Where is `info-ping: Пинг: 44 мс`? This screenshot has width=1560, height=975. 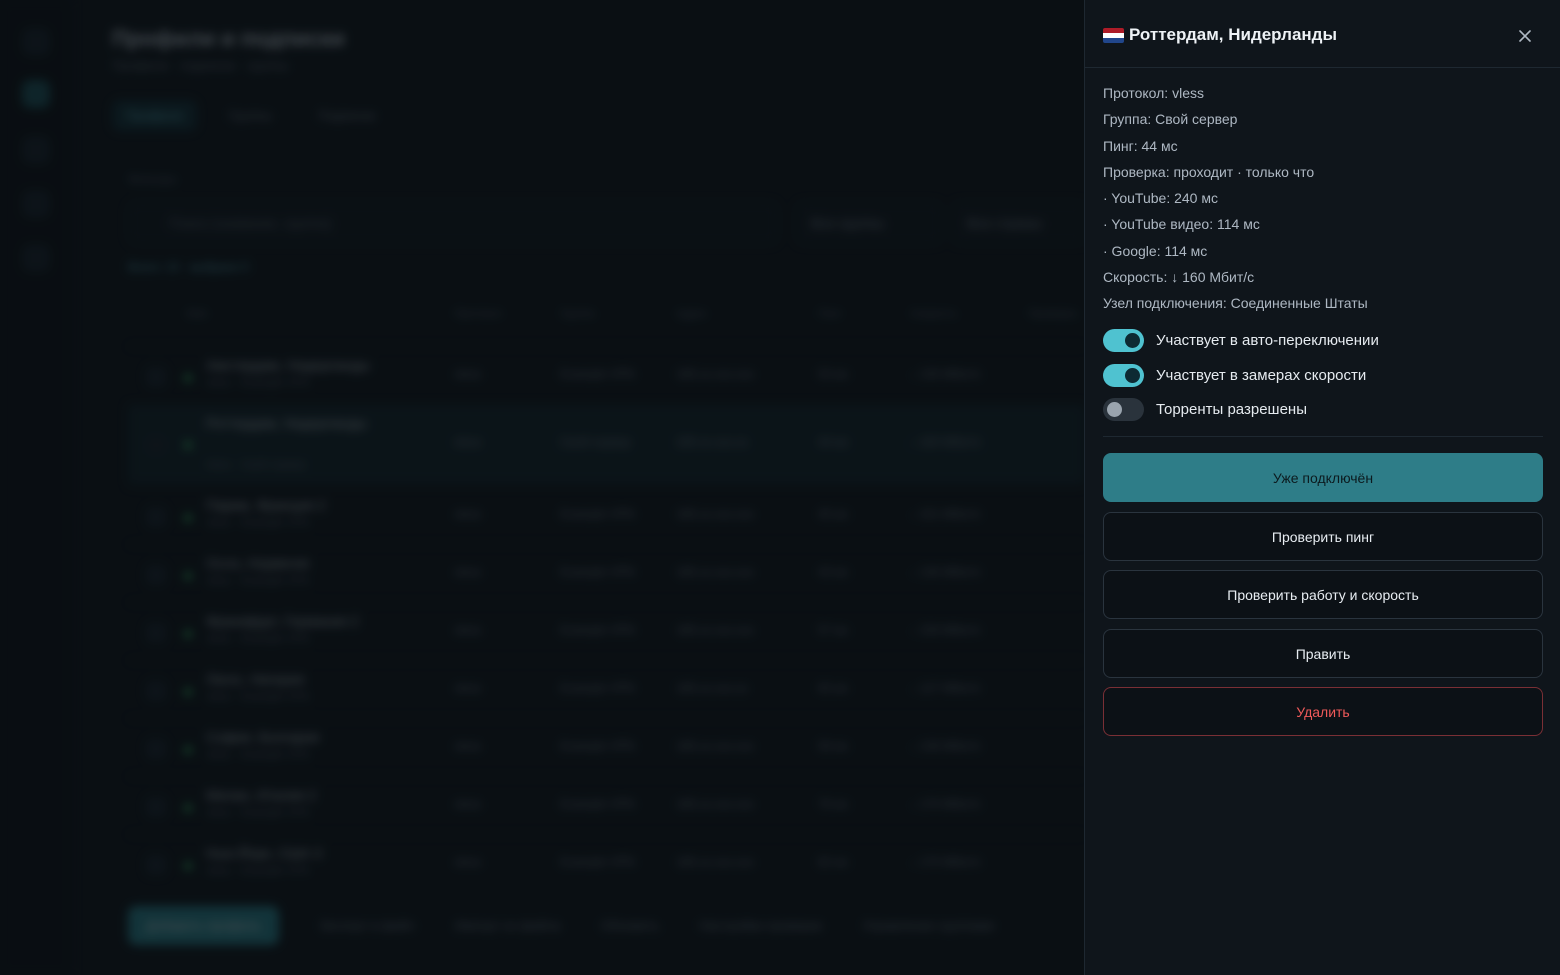 info-ping: Пинг: 44 мс is located at coordinates (1140, 145).